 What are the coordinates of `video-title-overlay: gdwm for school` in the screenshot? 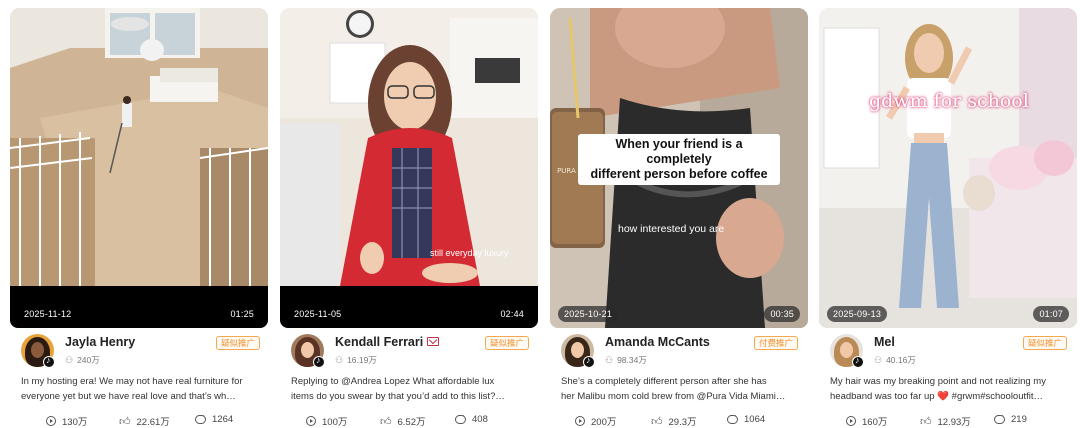 It's located at (949, 101).